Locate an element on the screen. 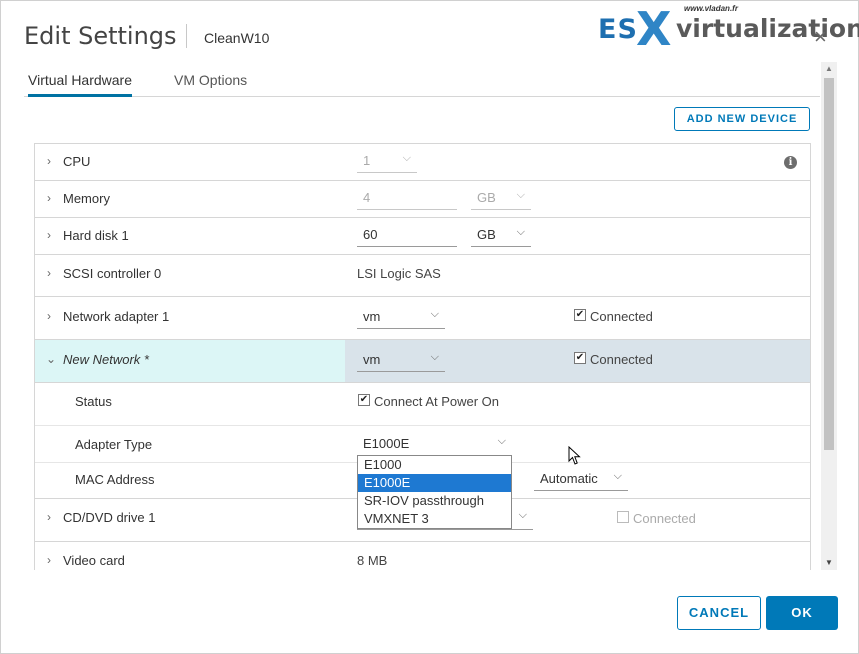  watermark-suffix: virtualization is located at coordinates (767, 28).